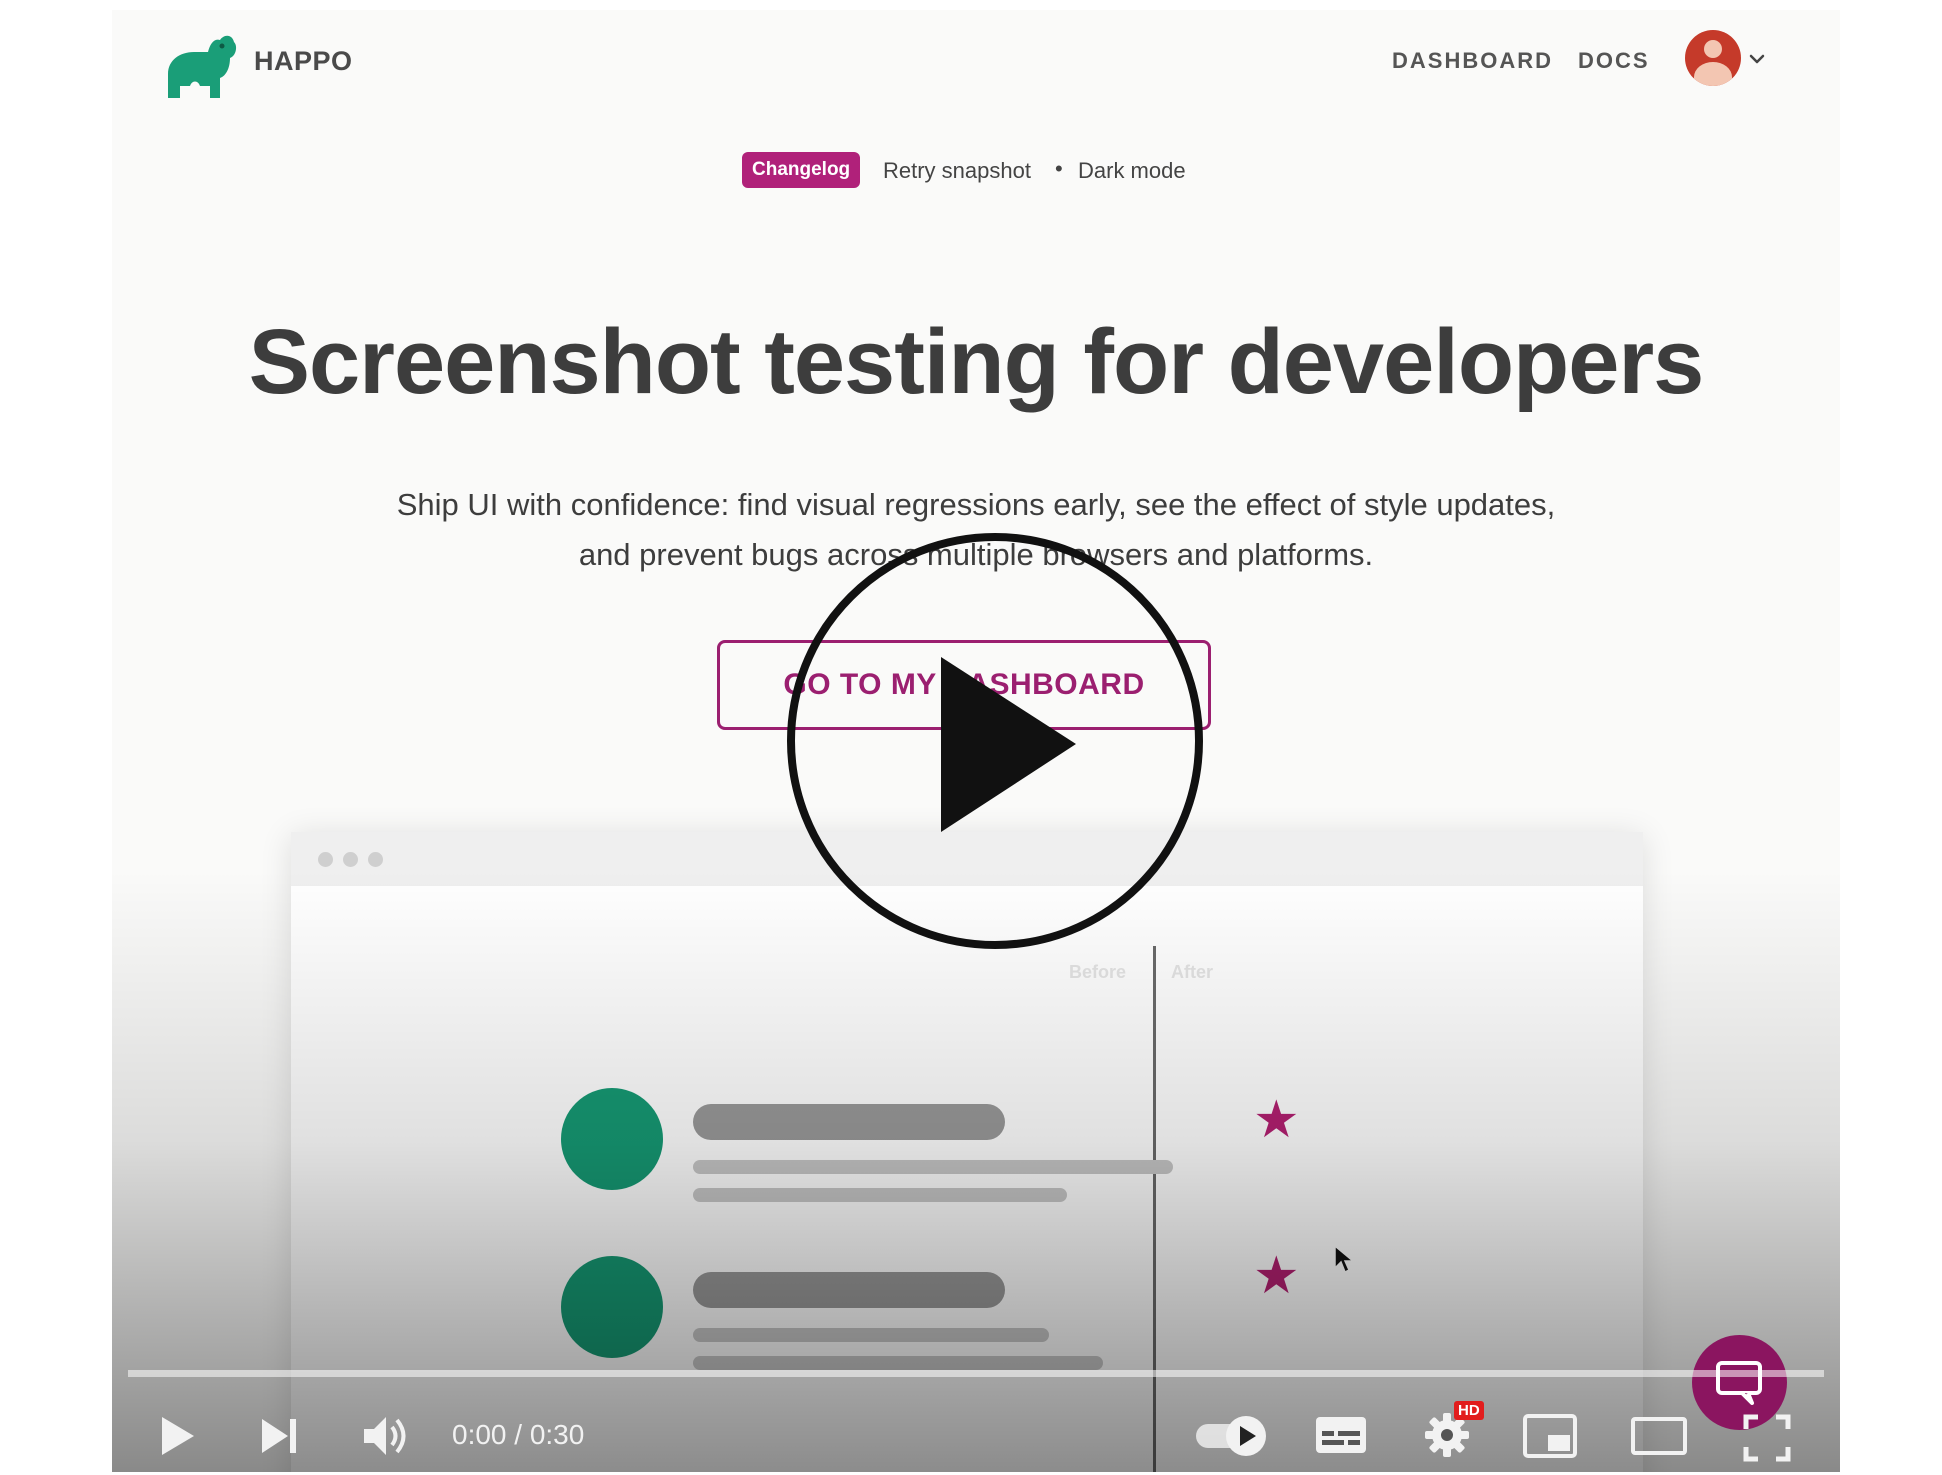  I want to click on nav-docs-link: DOCS, so click(1614, 61).